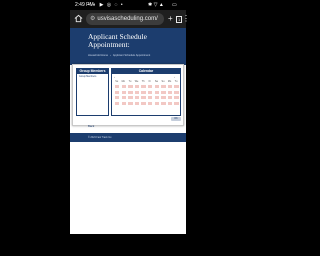 This screenshot has height=256, width=320. What do you see at coordinates (143, 81) in the screenshot?
I see `weekday-label: Th` at bounding box center [143, 81].